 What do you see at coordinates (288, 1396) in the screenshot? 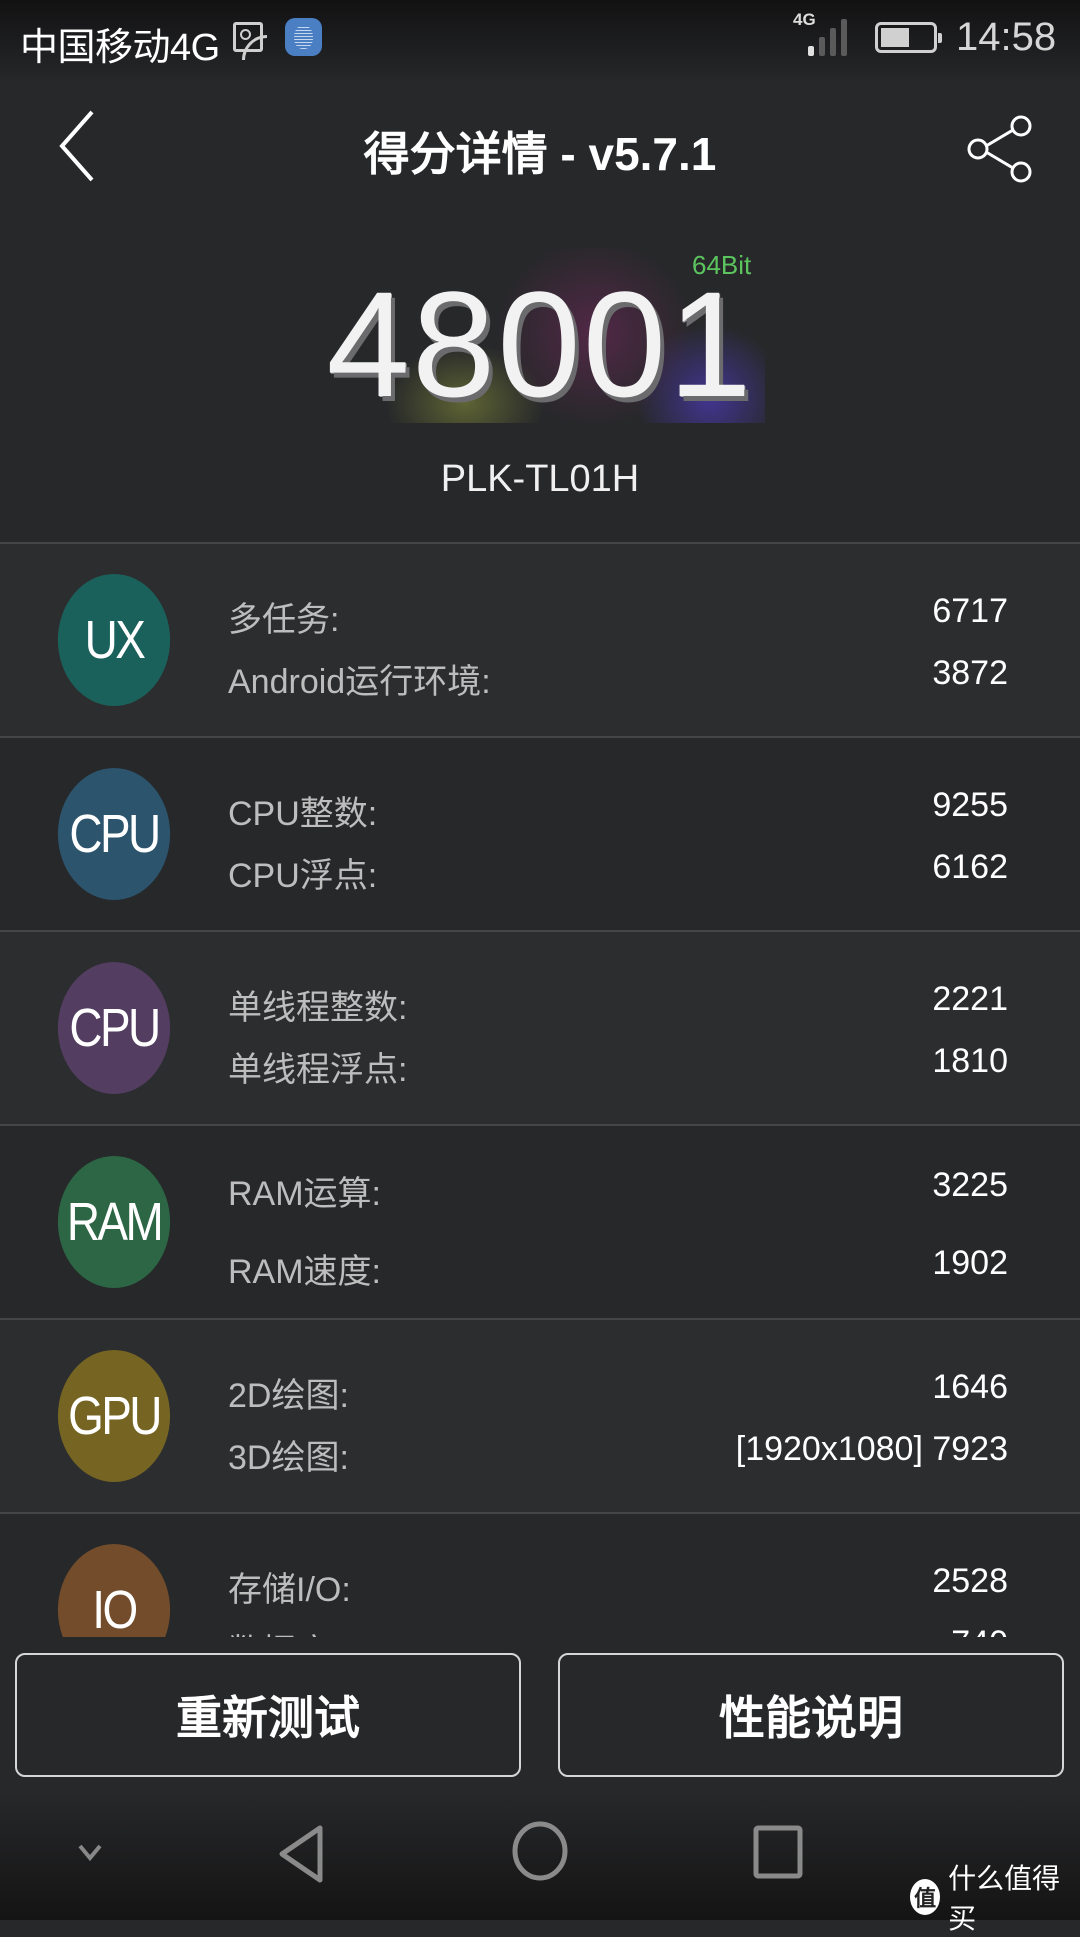
I see `metric-label: 2D绘图:` at bounding box center [288, 1396].